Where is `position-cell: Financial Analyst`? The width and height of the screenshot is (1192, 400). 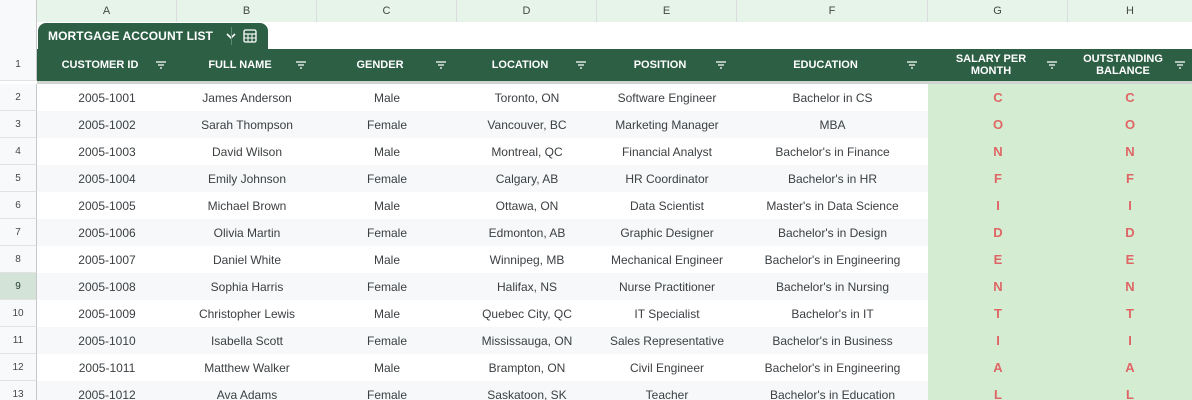
position-cell: Financial Analyst is located at coordinates (667, 151).